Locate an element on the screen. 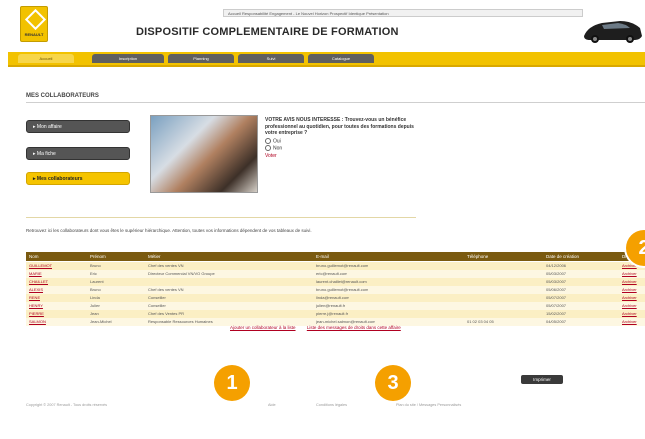  row-prenom: Eric is located at coordinates (93, 273).